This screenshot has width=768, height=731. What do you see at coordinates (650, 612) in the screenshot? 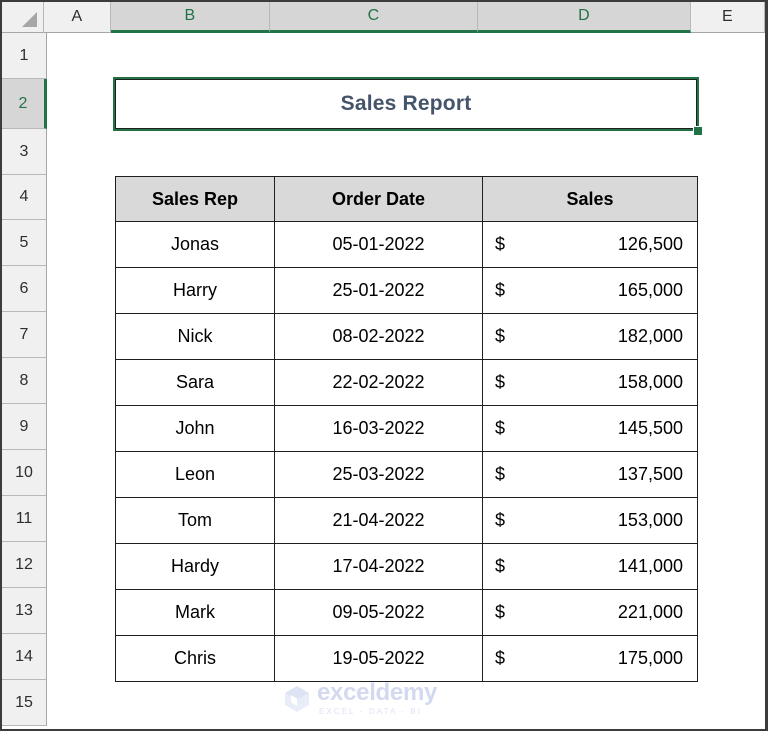
I see `amount-value: 221,000` at bounding box center [650, 612].